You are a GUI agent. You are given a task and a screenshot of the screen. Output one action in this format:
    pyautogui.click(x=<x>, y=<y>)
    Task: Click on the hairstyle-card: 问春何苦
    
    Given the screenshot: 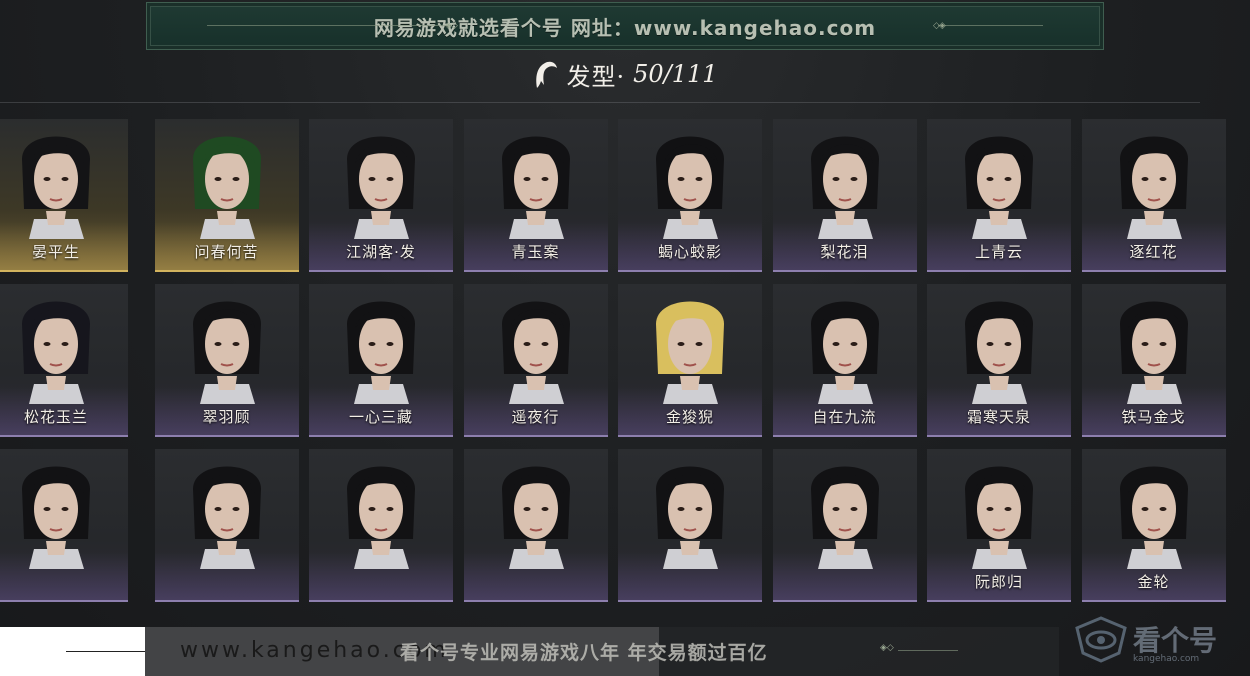 What is the action you would take?
    pyautogui.click(x=226, y=195)
    